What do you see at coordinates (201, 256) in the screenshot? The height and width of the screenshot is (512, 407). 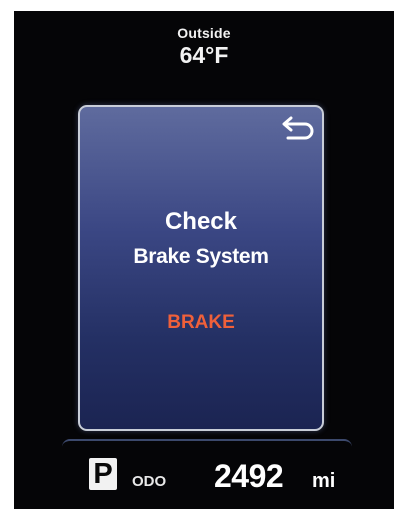 I see `message-subtitle: Brake System` at bounding box center [201, 256].